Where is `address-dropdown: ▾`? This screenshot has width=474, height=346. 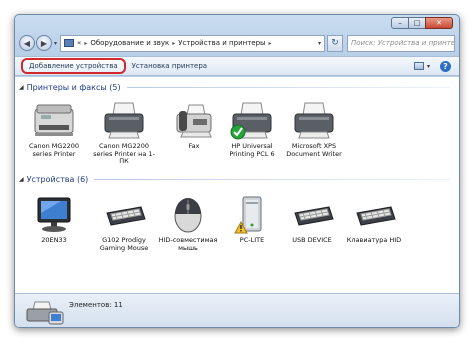
address-dropdown: ▾ is located at coordinates (318, 43).